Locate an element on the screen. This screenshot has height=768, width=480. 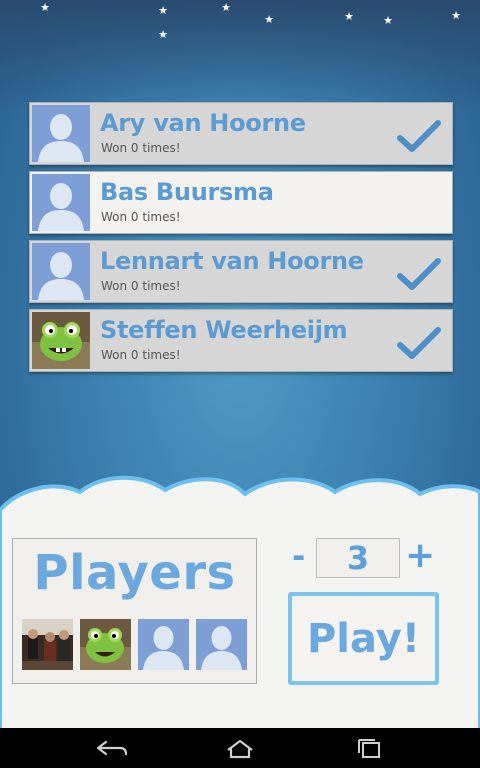
players-title: Players is located at coordinates (134, 573).